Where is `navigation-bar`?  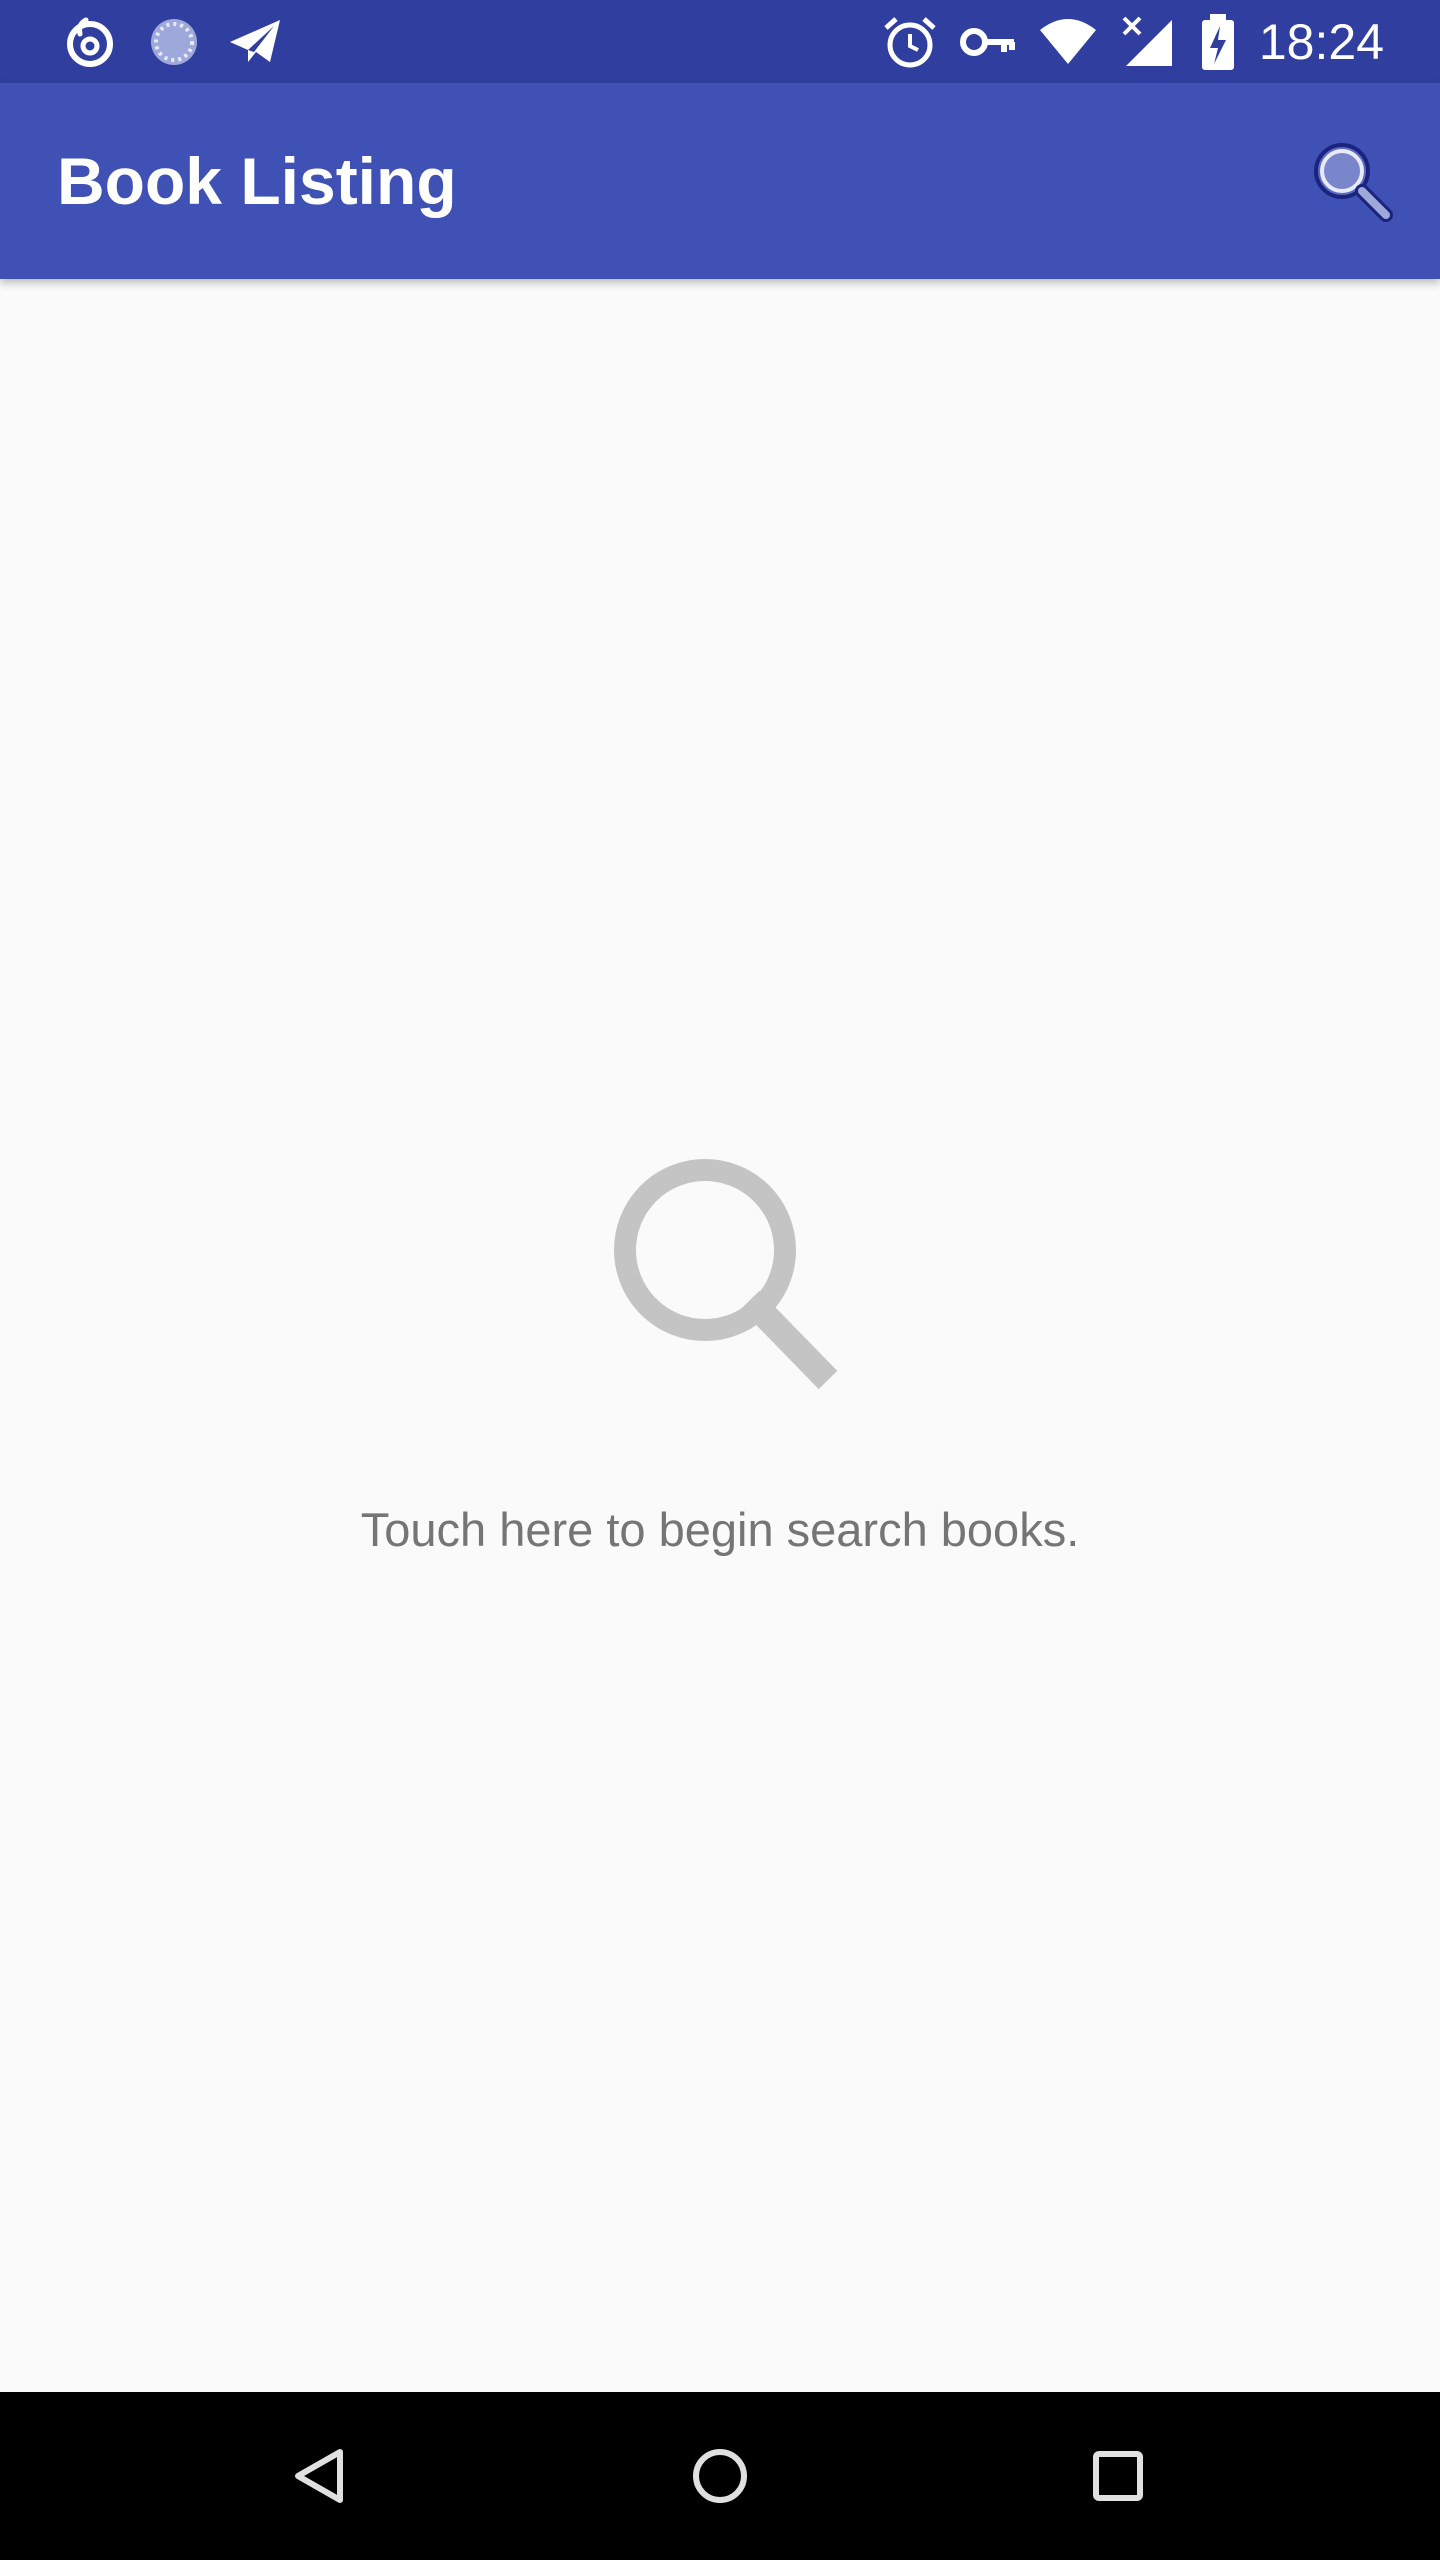
navigation-bar is located at coordinates (720, 2476).